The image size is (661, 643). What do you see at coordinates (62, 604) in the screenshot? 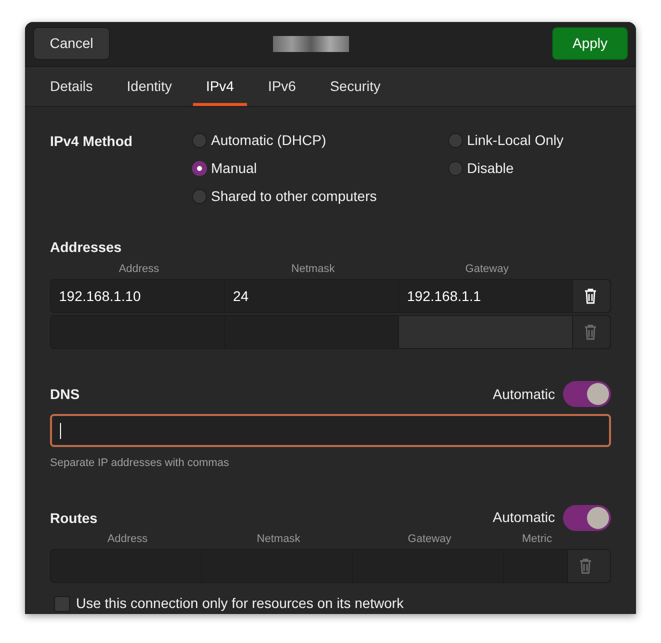
I see `checkbox` at bounding box center [62, 604].